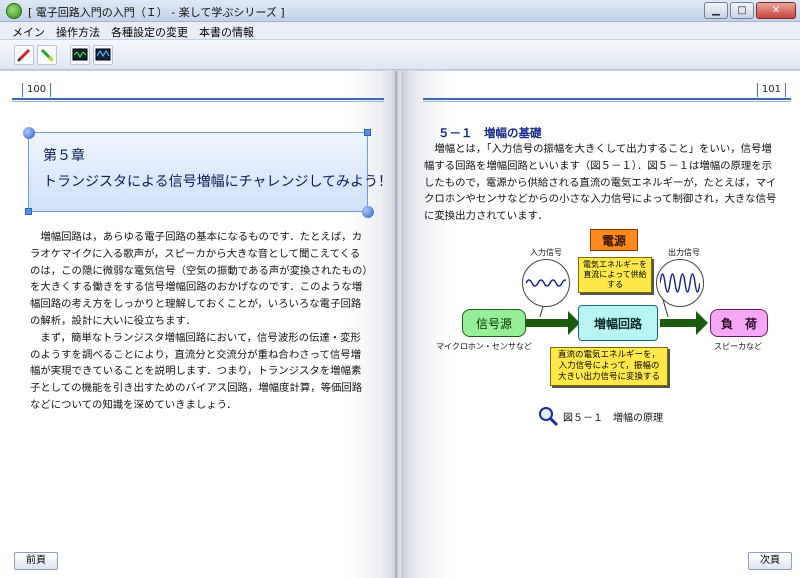 This screenshot has height=578, width=800. I want to click on figure-caption-text: 図５－１ 増幅の原理, so click(613, 418).